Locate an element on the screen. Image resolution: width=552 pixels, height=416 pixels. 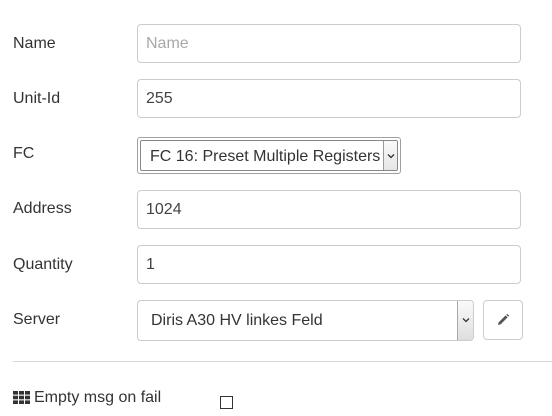
fc-selected-value: FC 16: Preset Multiple Registers is located at coordinates (265, 156).